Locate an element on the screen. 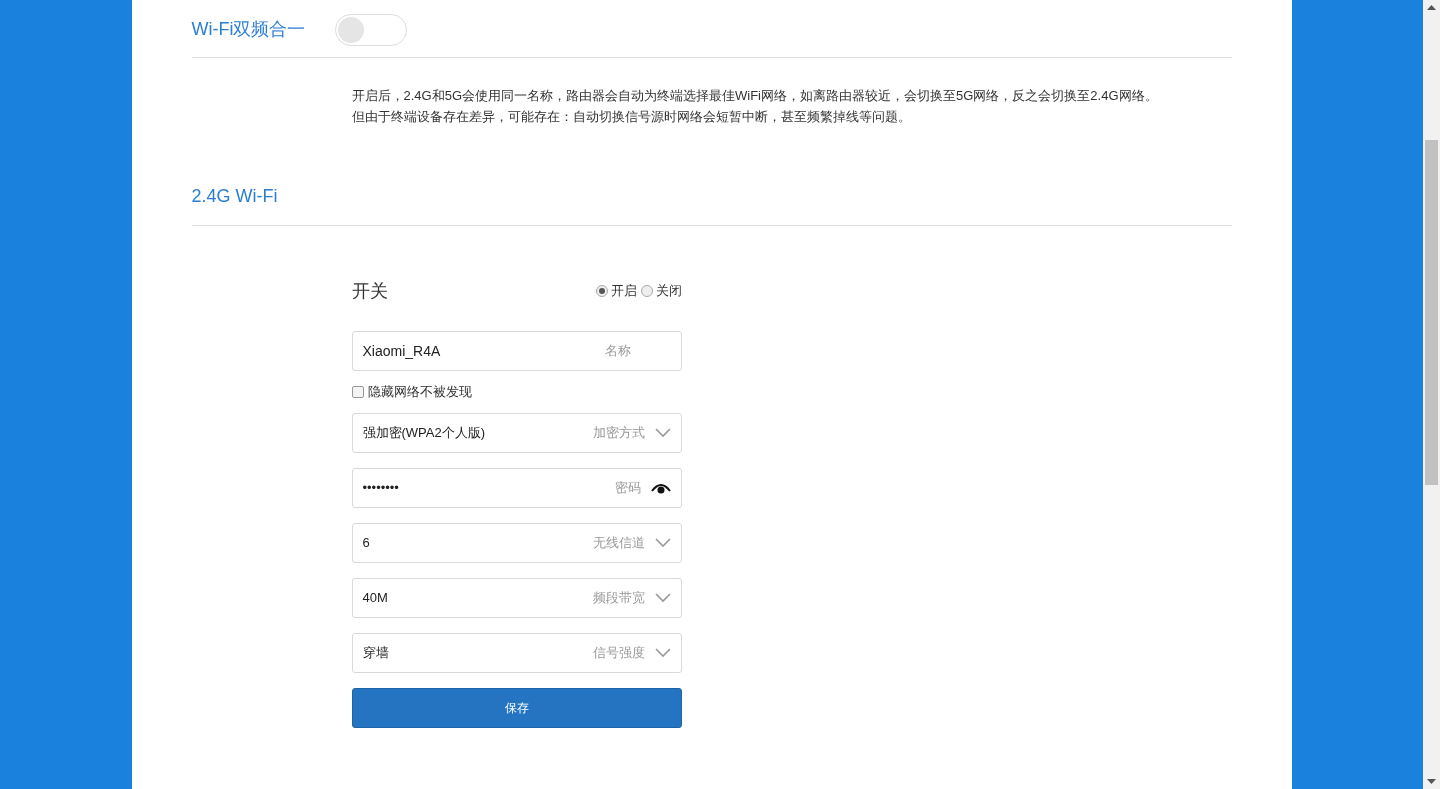 The width and height of the screenshot is (1440, 789). checkbox is located at coordinates (357, 392).